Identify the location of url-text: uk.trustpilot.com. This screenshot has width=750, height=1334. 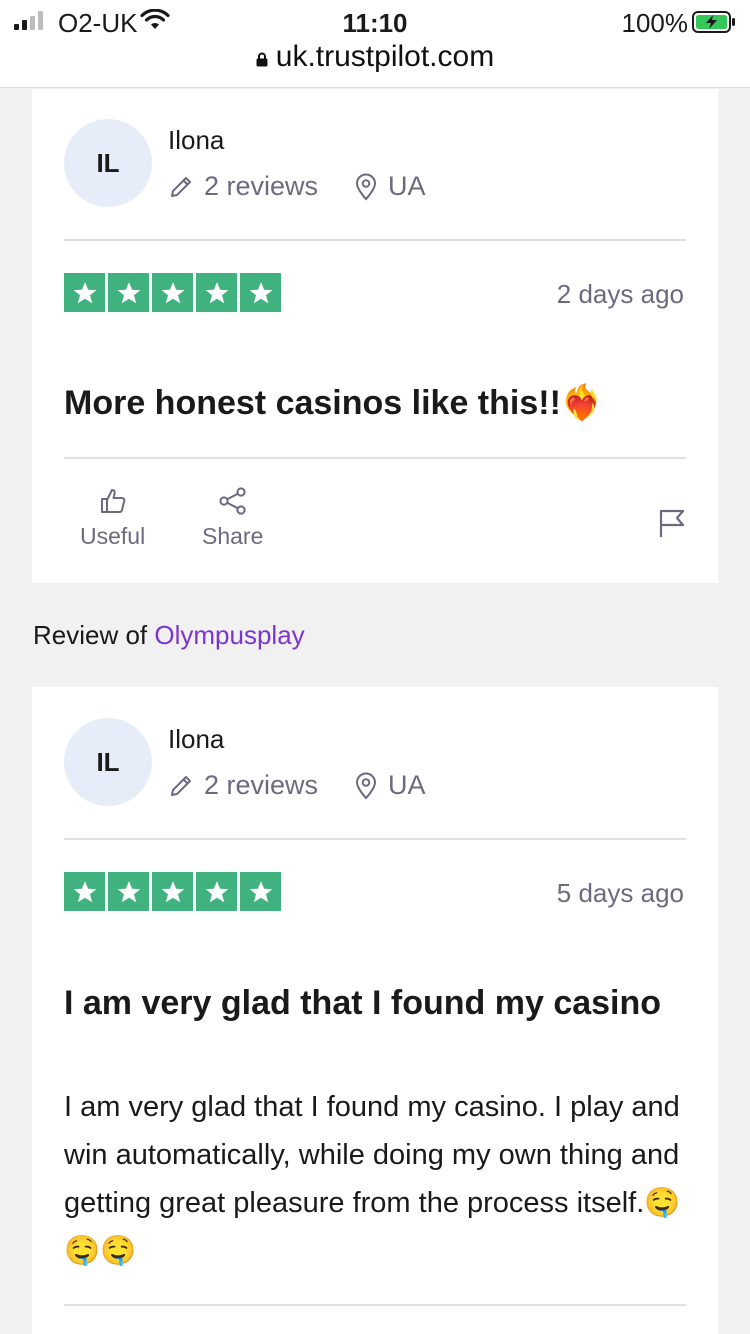
(385, 56).